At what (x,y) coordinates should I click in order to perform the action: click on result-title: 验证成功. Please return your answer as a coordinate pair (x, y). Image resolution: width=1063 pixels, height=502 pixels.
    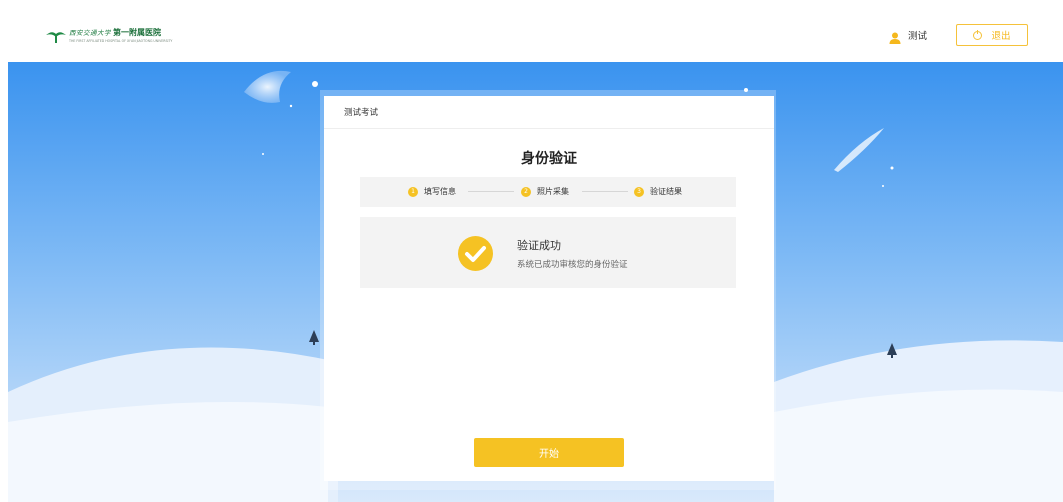
    Looking at the image, I should click on (539, 245).